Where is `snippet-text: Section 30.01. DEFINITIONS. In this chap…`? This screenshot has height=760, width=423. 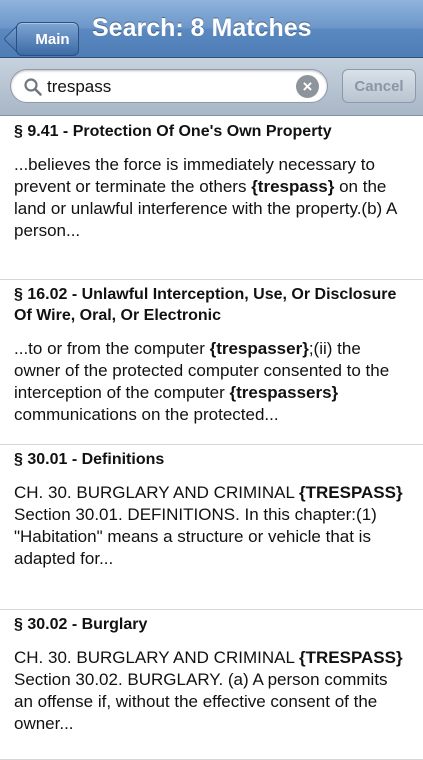 snippet-text: Section 30.01. DEFINITIONS. In this chap… is located at coordinates (195, 536).